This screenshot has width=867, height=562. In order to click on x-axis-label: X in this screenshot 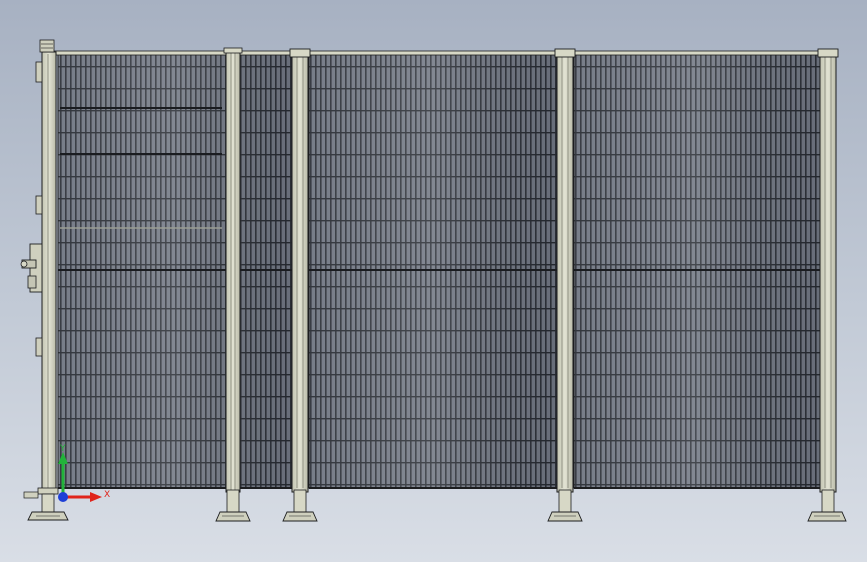, I will do `click(107, 495)`.